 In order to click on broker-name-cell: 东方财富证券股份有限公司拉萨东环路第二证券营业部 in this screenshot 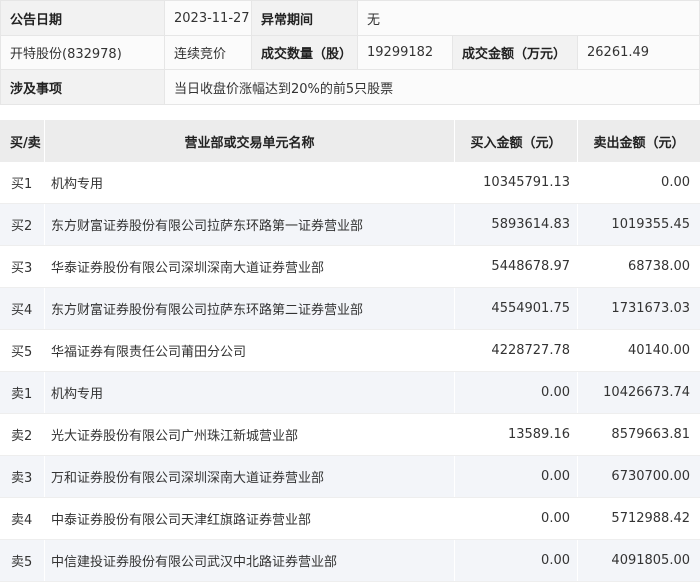, I will do `click(250, 308)`.